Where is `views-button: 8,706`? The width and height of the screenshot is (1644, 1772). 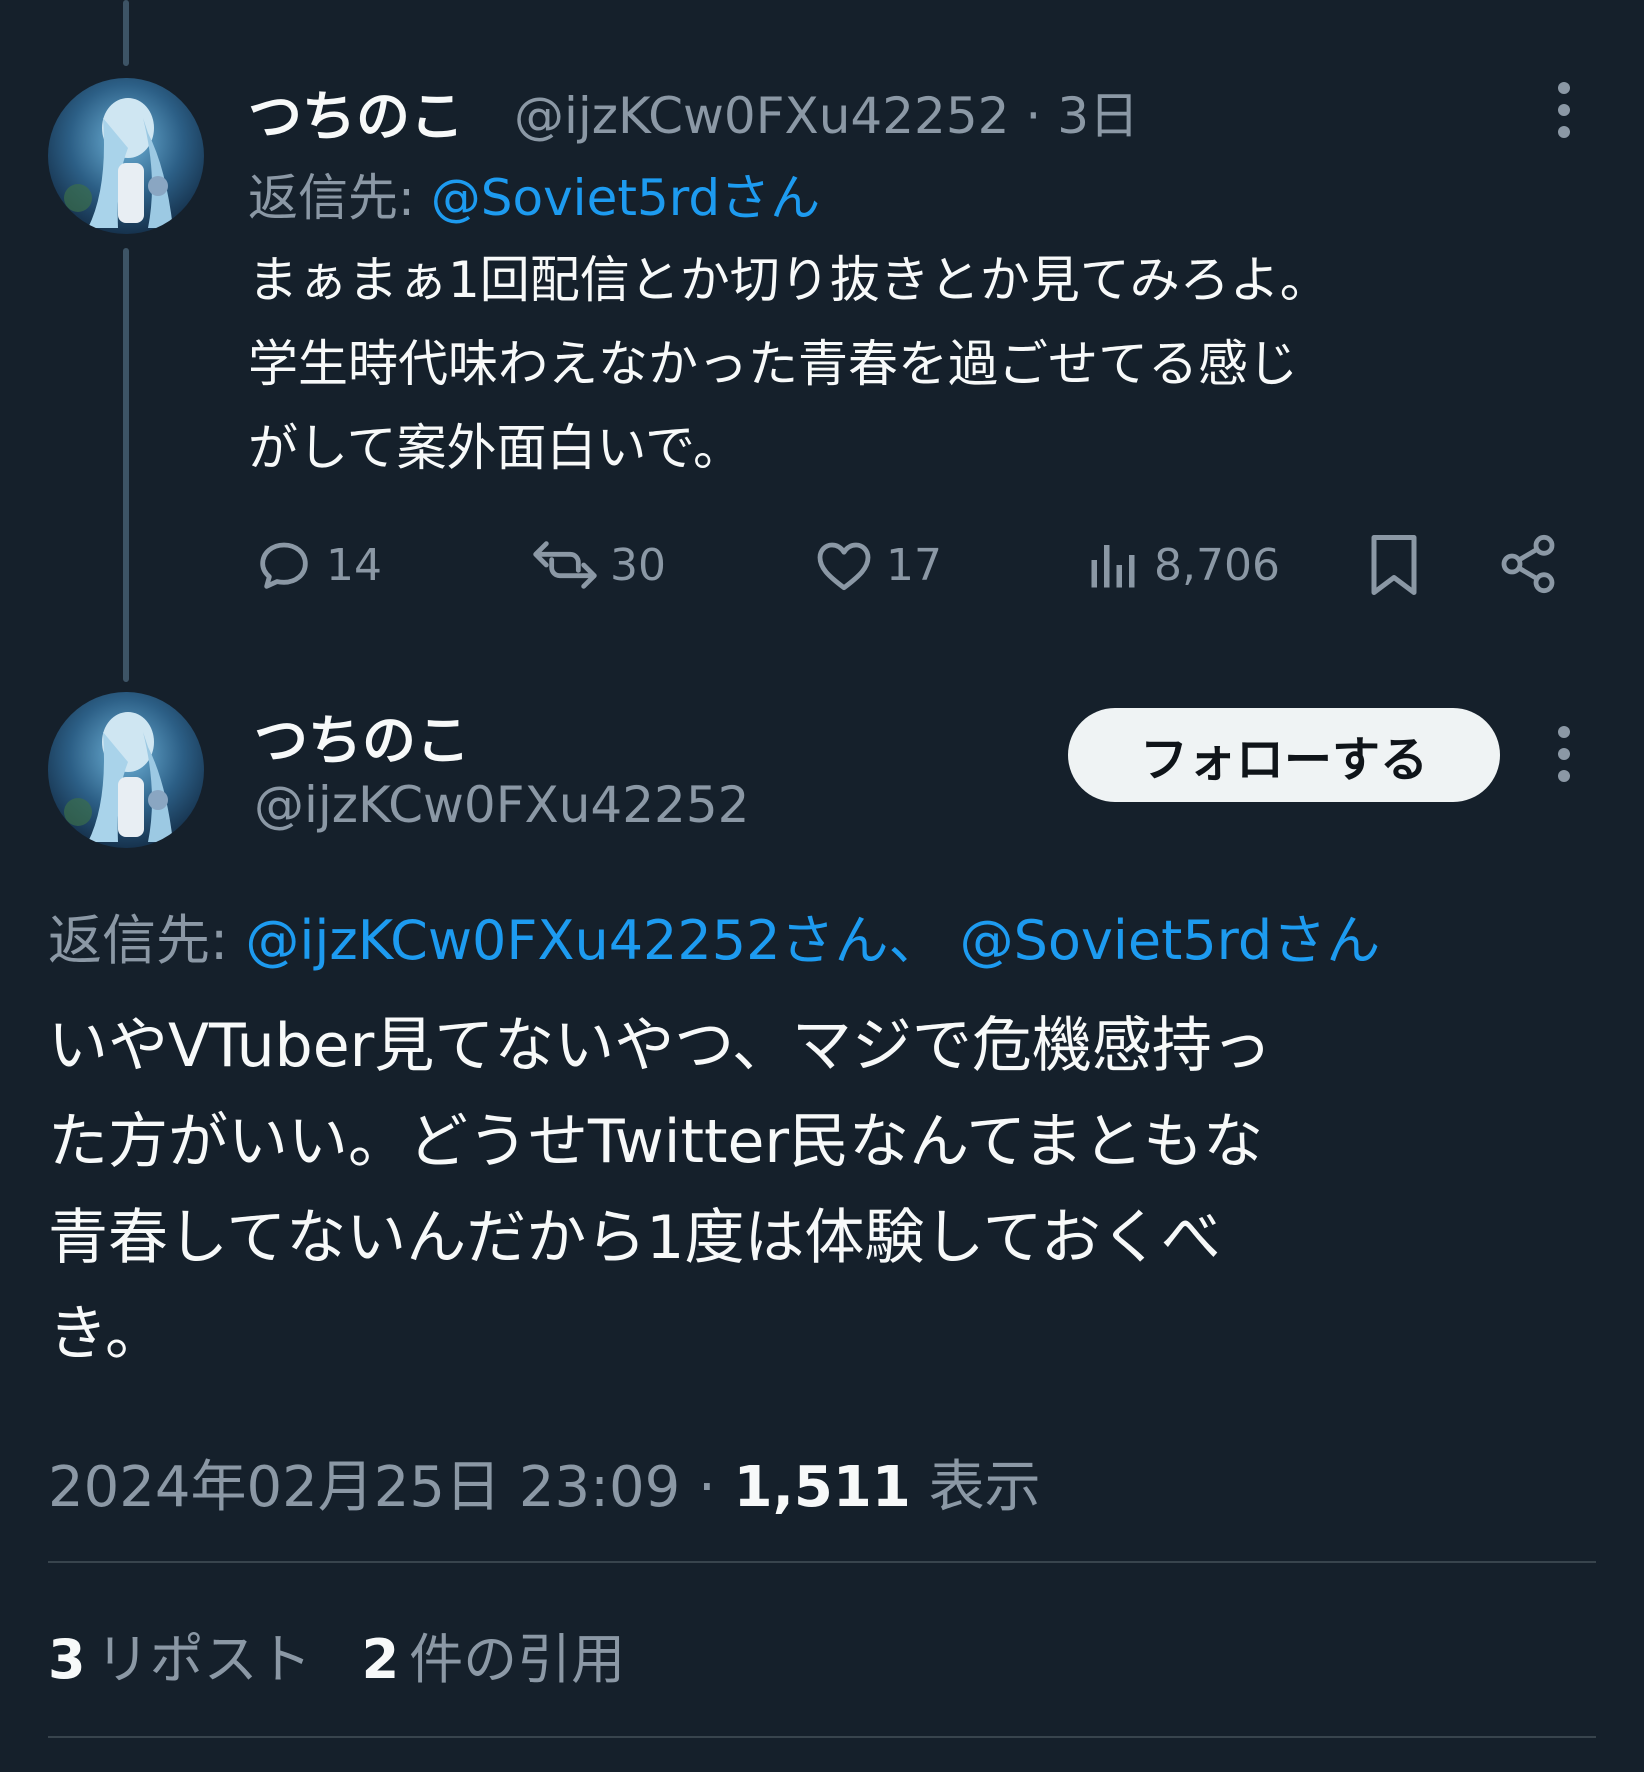
views-button: 8,706 is located at coordinates (1182, 565).